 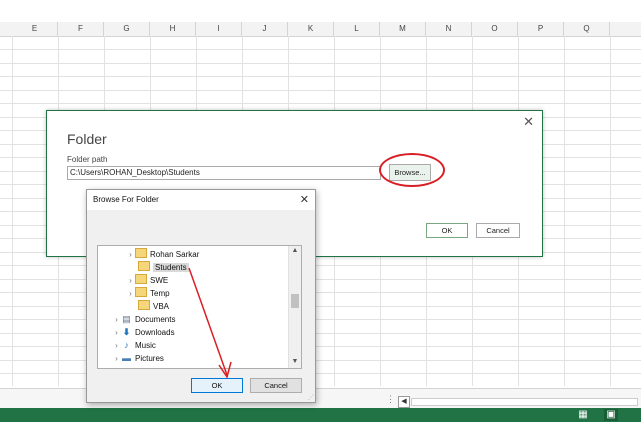 What do you see at coordinates (449, 29) in the screenshot?
I see `column-header-n: N` at bounding box center [449, 29].